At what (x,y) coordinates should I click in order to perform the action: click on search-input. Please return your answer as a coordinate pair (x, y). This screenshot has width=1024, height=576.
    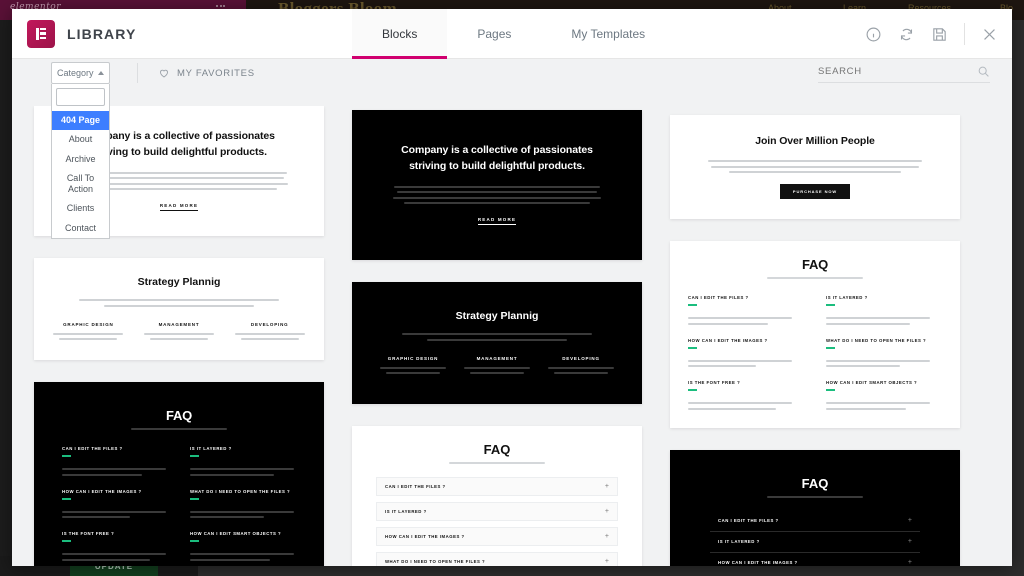
    Looking at the image, I should click on (888, 71).